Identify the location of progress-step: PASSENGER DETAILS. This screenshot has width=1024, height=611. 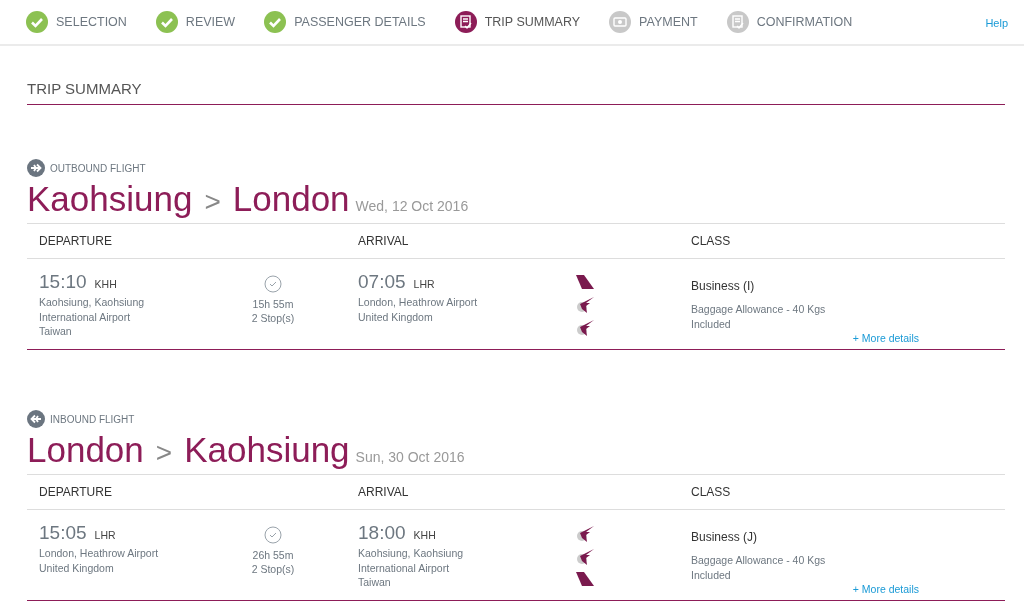
(345, 22).